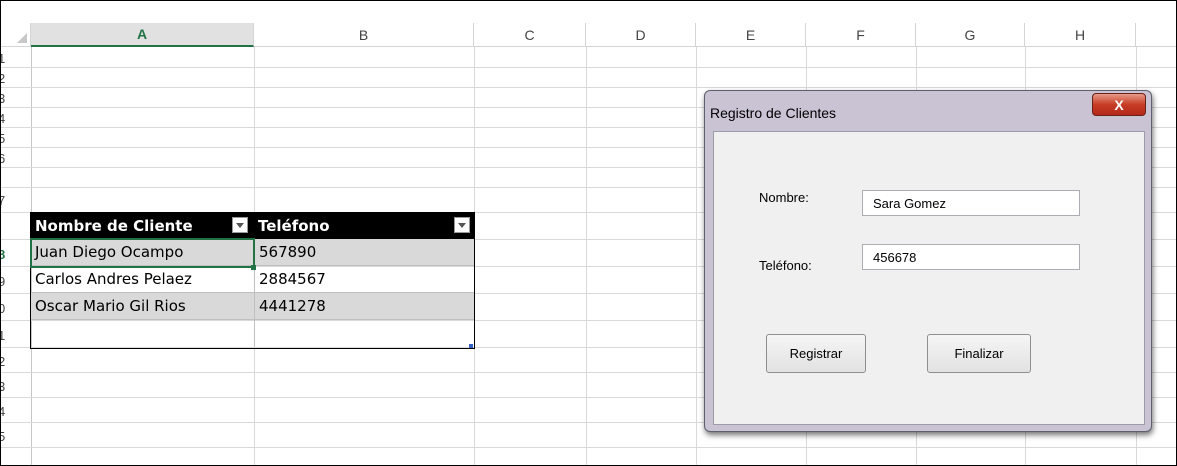  What do you see at coordinates (1080, 35) in the screenshot?
I see `column-header-h: H` at bounding box center [1080, 35].